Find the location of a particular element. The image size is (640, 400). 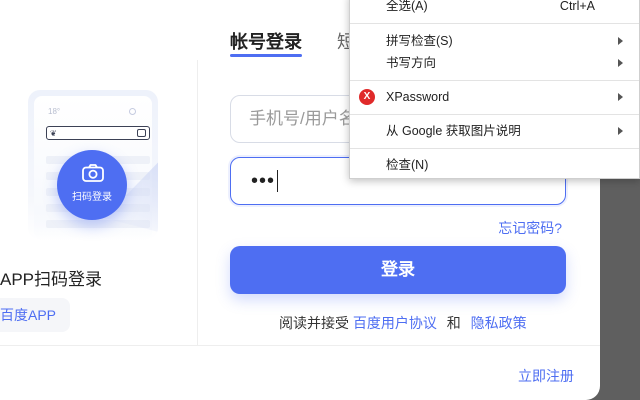

baidu-app-button: 百度APP is located at coordinates (35, 315).